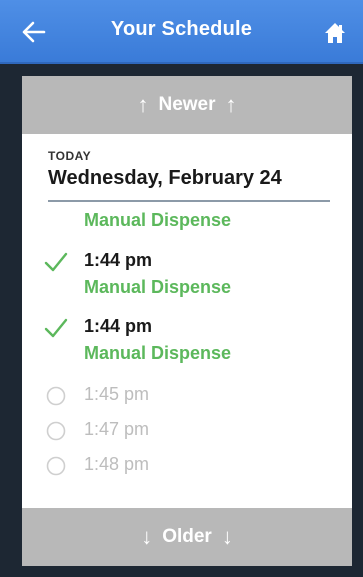 This screenshot has width=363, height=577. I want to click on newer-button: ↑ Newer ↑, so click(187, 105).